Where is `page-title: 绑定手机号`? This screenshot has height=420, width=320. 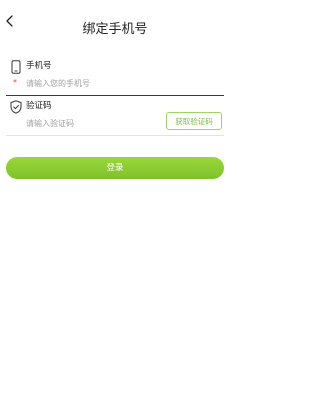 page-title: 绑定手机号 is located at coordinates (115, 29).